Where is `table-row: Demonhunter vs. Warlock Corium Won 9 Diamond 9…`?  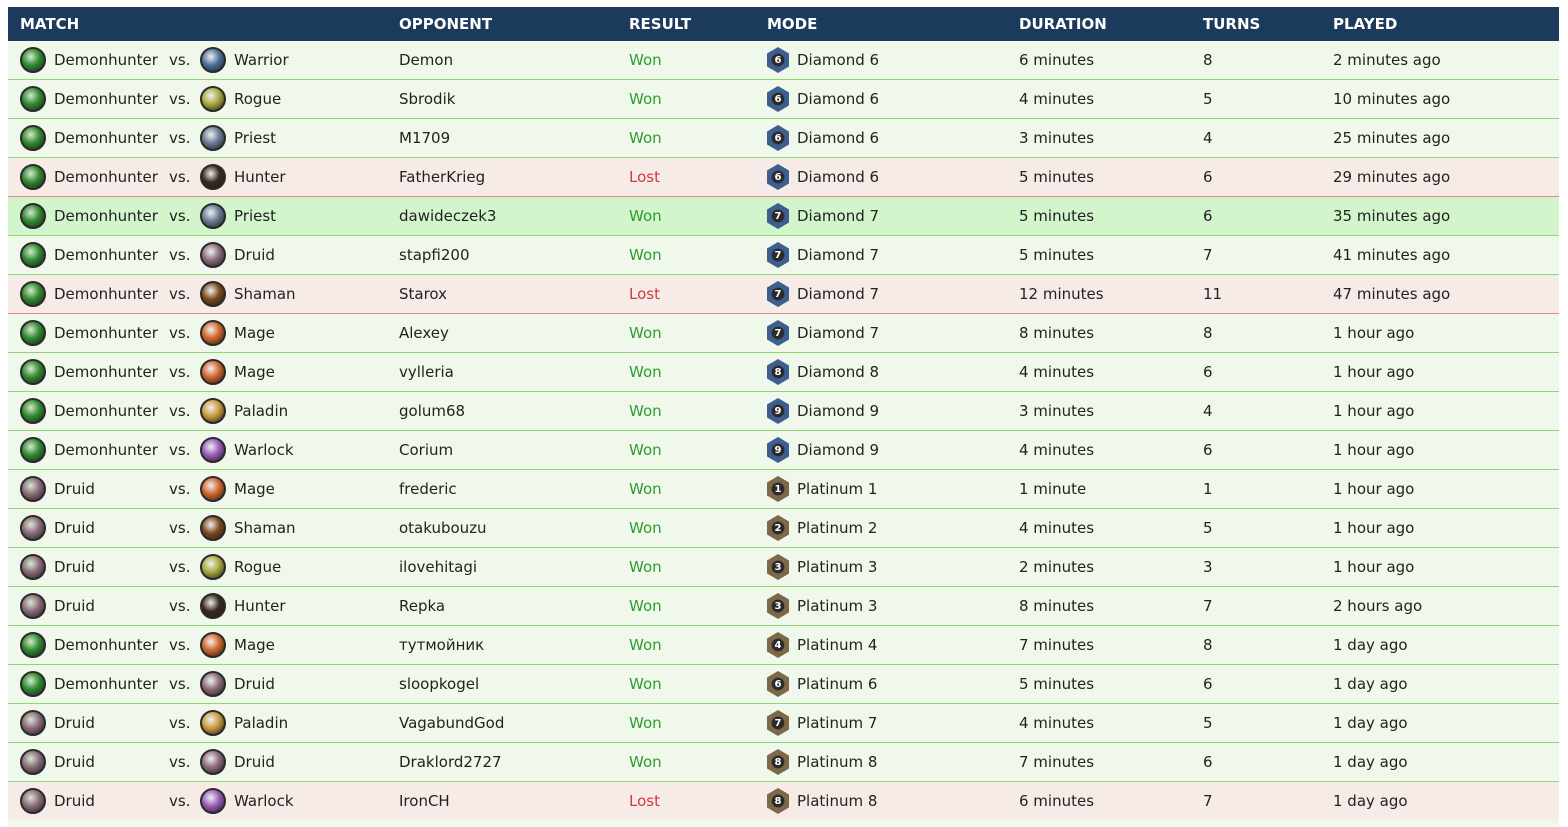
table-row: Demonhunter vs. Warlock Corium Won 9 Diamond 9… is located at coordinates (783, 450).